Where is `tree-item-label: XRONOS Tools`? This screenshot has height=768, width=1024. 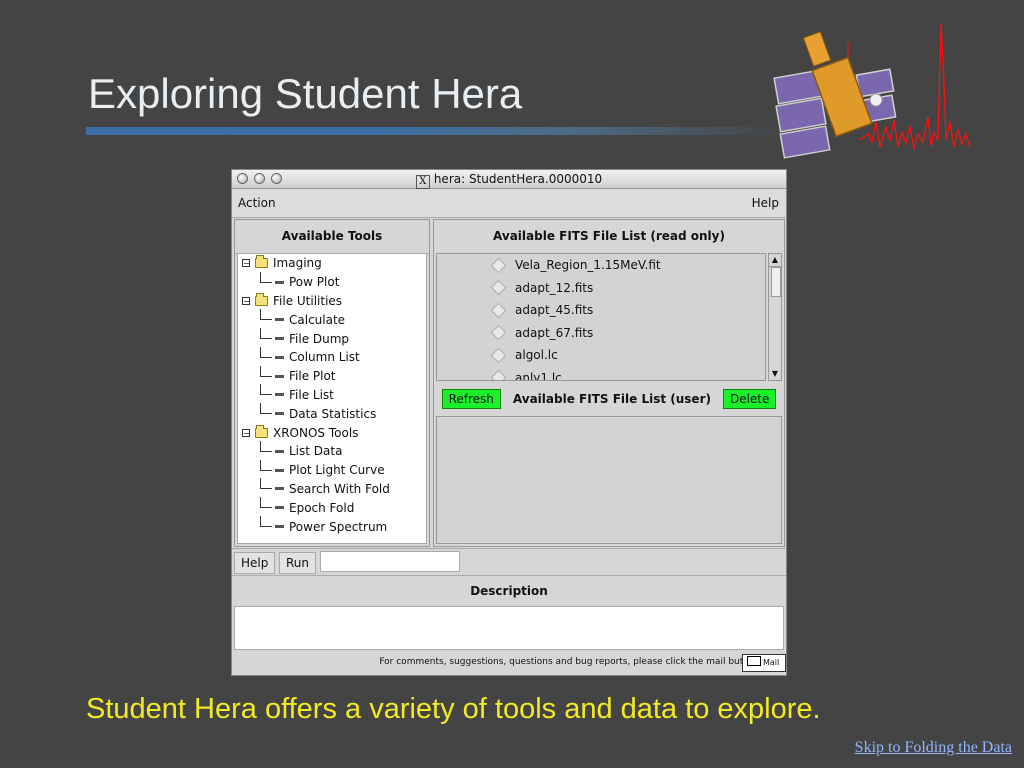
tree-item-label: XRONOS Tools is located at coordinates (316, 432).